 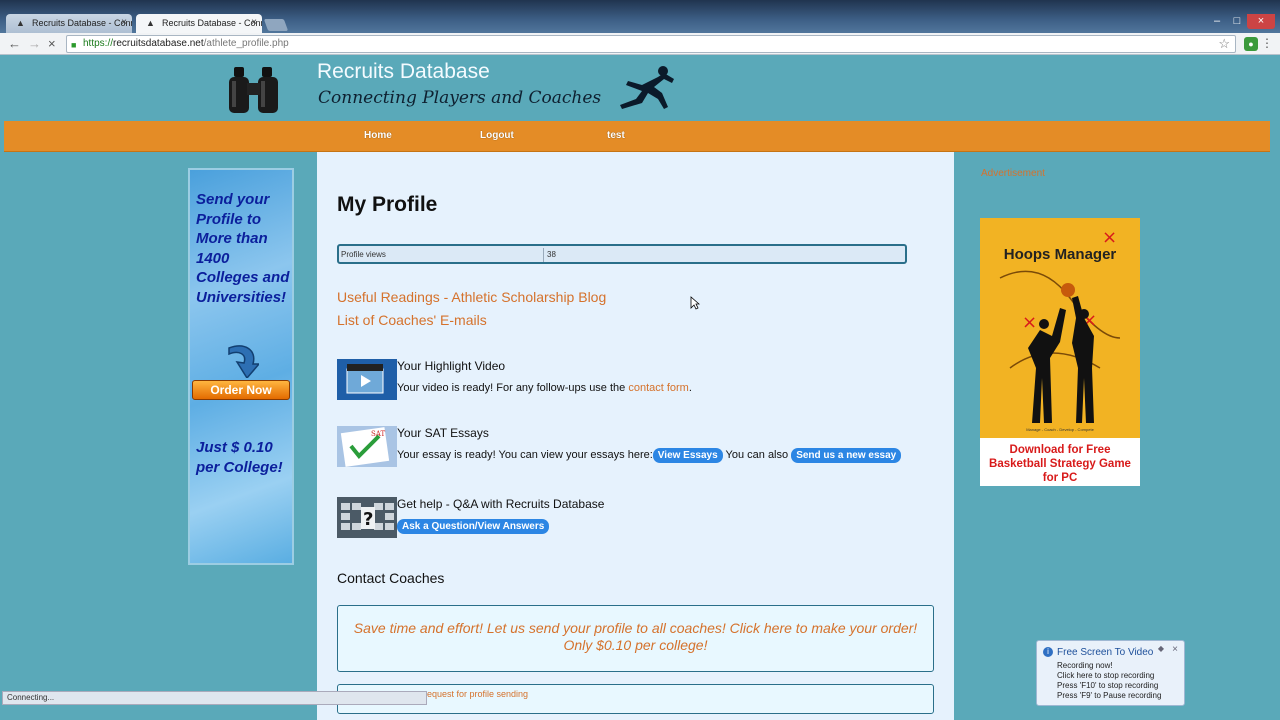 What do you see at coordinates (241, 390) in the screenshot?
I see `order-now-button: Order Now` at bounding box center [241, 390].